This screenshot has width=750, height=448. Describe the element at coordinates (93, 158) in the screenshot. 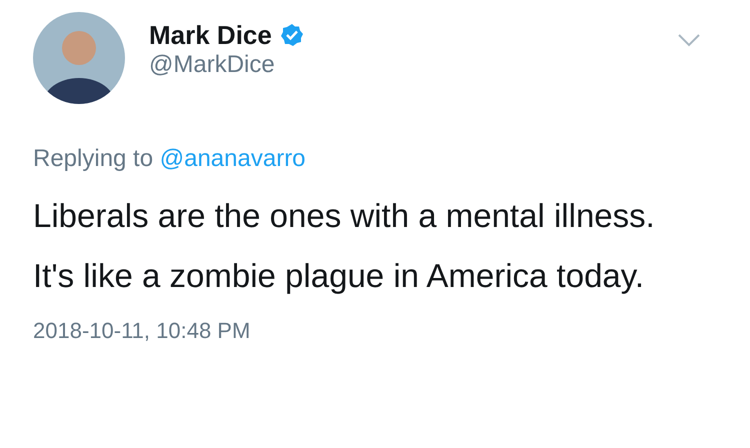

I see `replying-label: Replying to` at that location.